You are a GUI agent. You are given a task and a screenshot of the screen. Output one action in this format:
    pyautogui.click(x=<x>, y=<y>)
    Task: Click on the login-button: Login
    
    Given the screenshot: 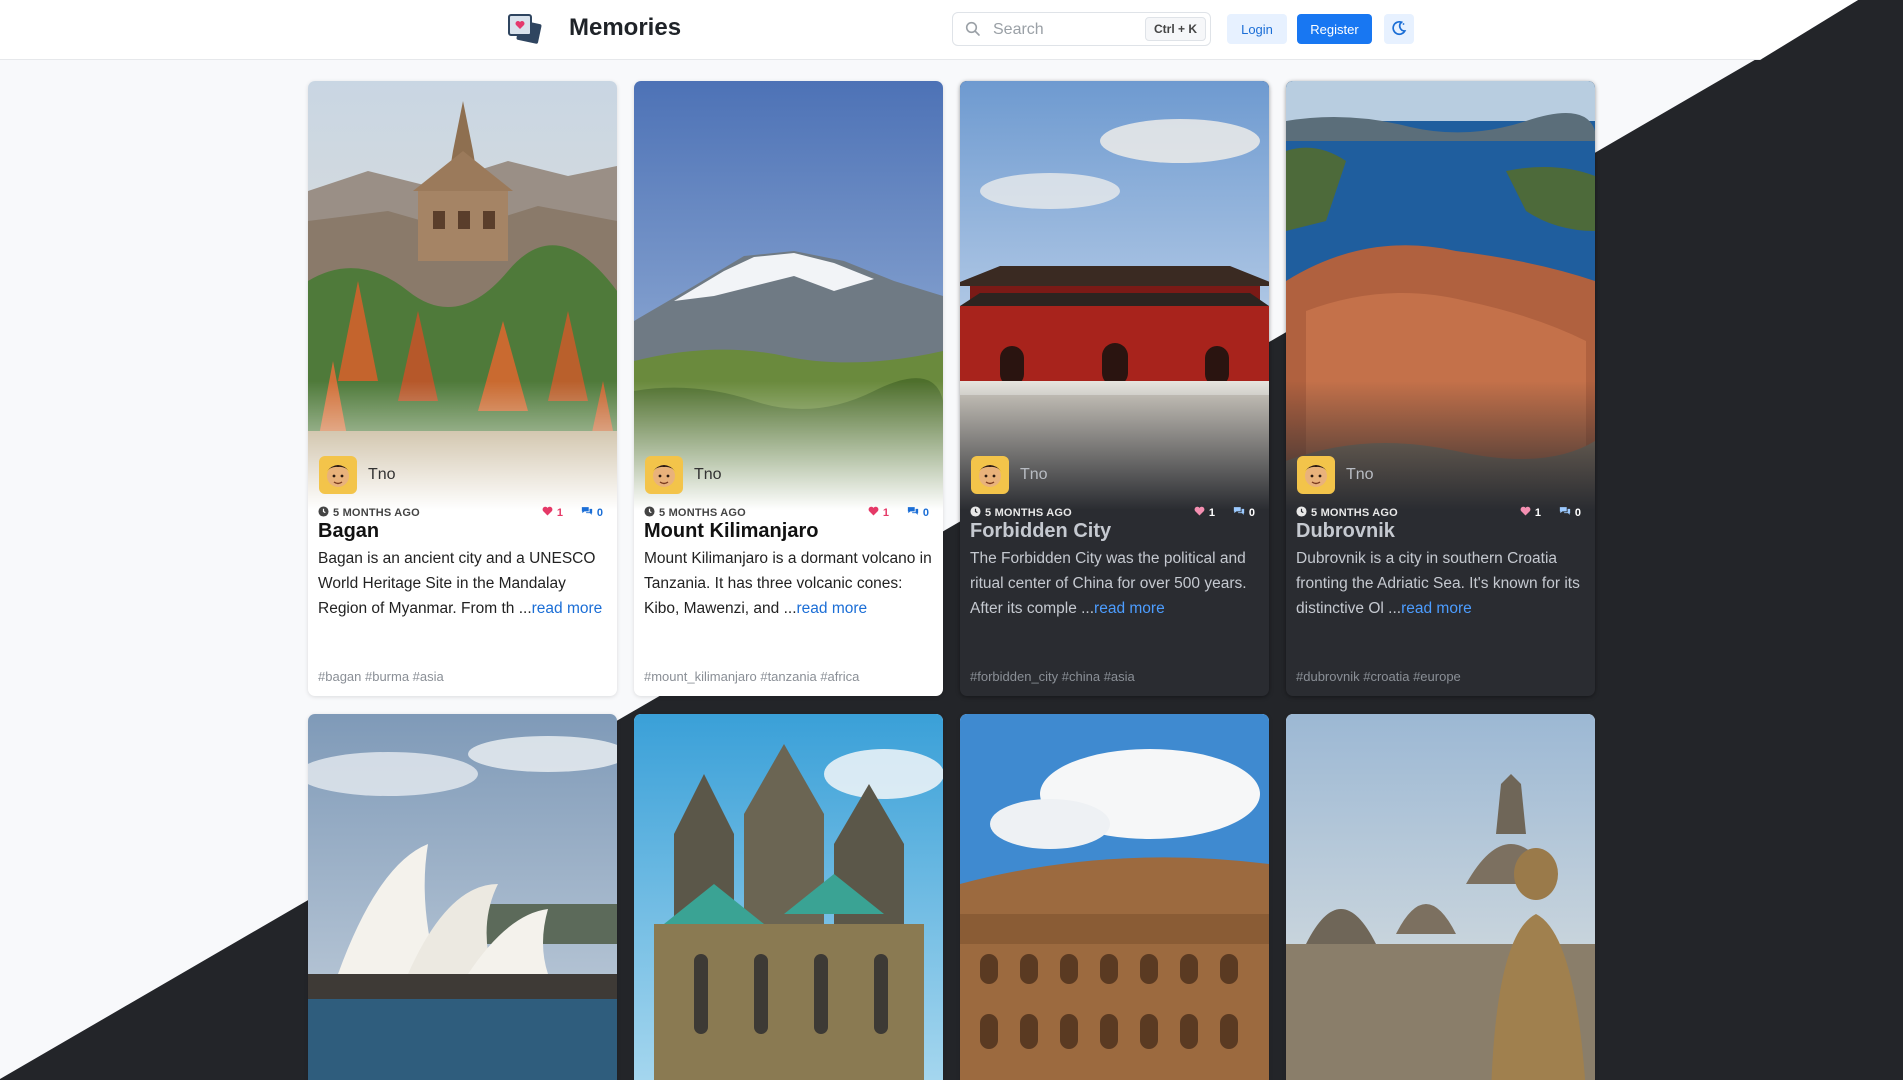 What is the action you would take?
    pyautogui.click(x=1257, y=29)
    